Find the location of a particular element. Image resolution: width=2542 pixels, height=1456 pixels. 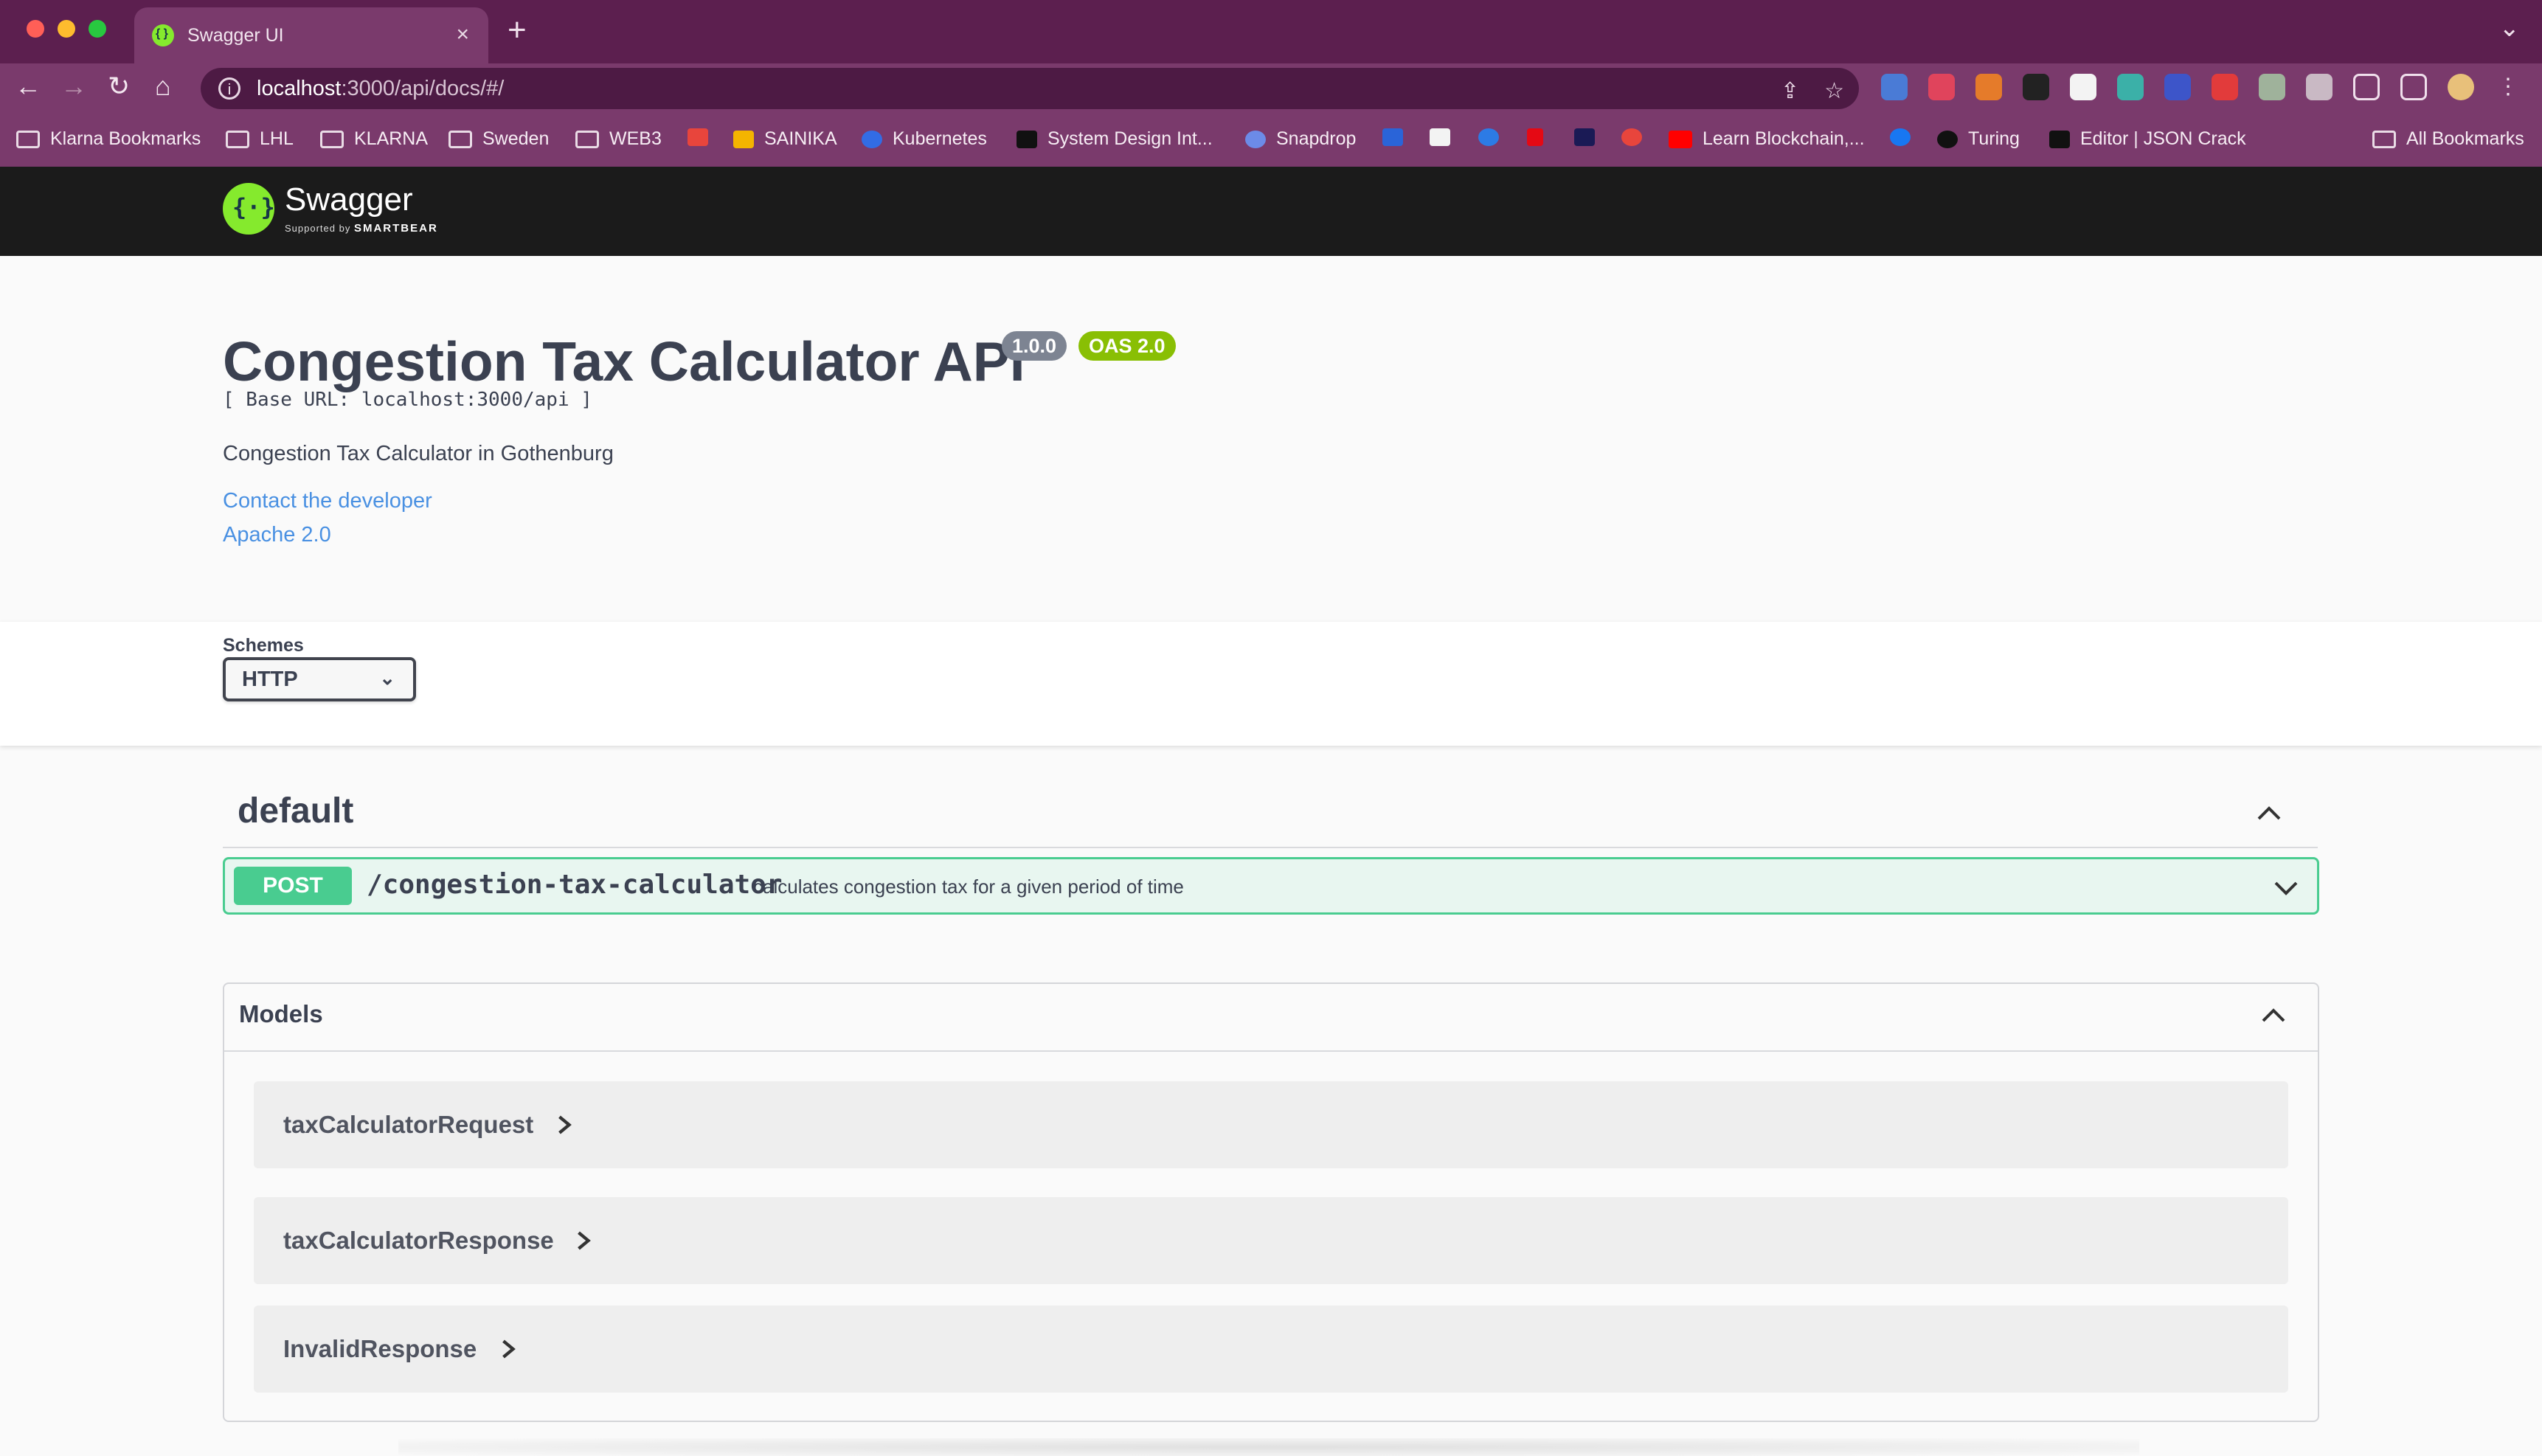

grammarly-icon is located at coordinates (1636, 137).